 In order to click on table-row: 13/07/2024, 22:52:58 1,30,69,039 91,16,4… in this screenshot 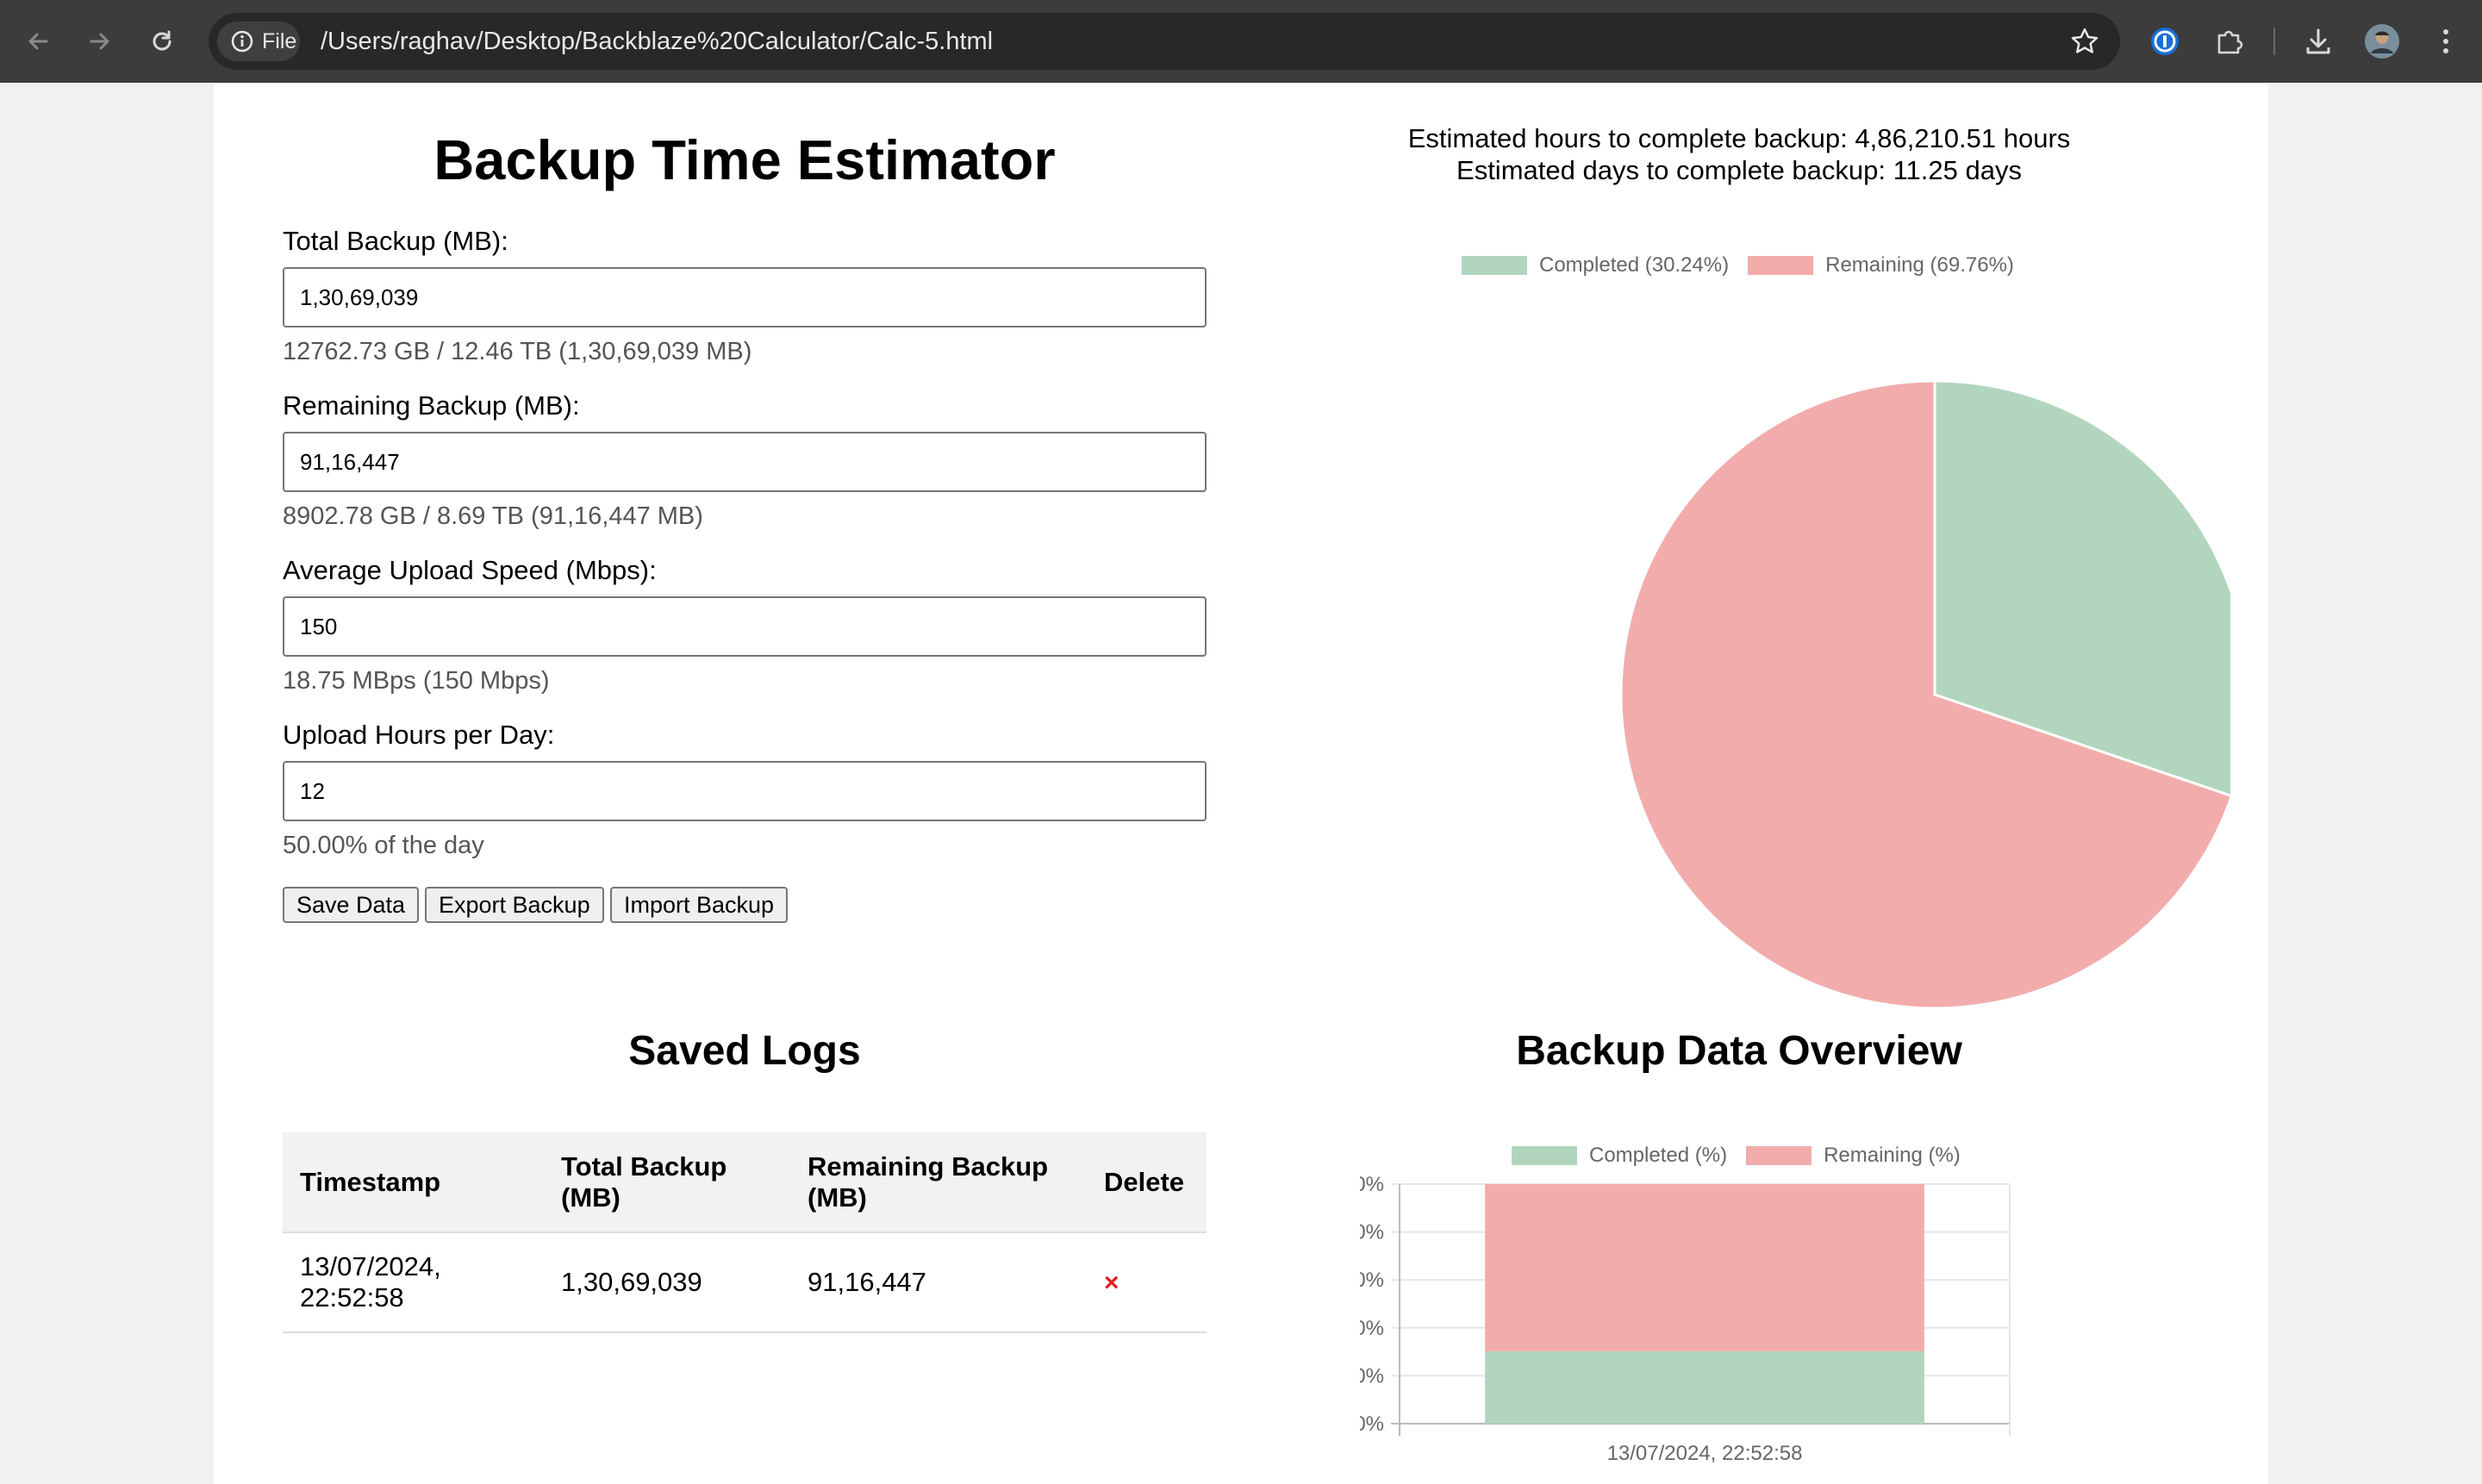, I will do `click(745, 1282)`.